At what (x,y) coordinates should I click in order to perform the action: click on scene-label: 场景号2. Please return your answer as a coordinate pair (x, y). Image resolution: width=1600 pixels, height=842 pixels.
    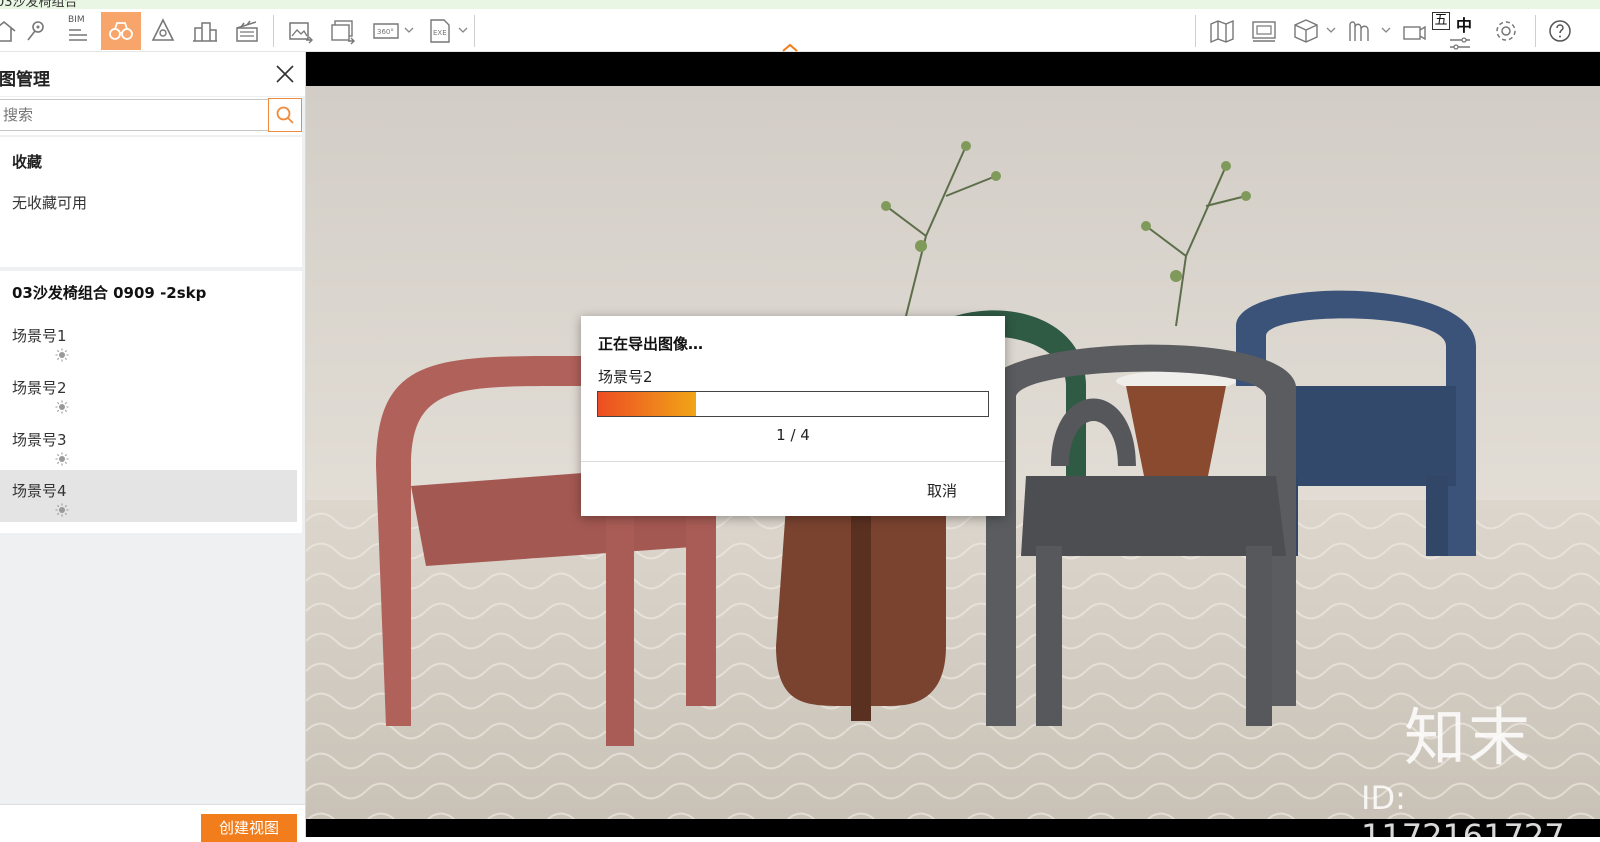
    Looking at the image, I should click on (39, 388).